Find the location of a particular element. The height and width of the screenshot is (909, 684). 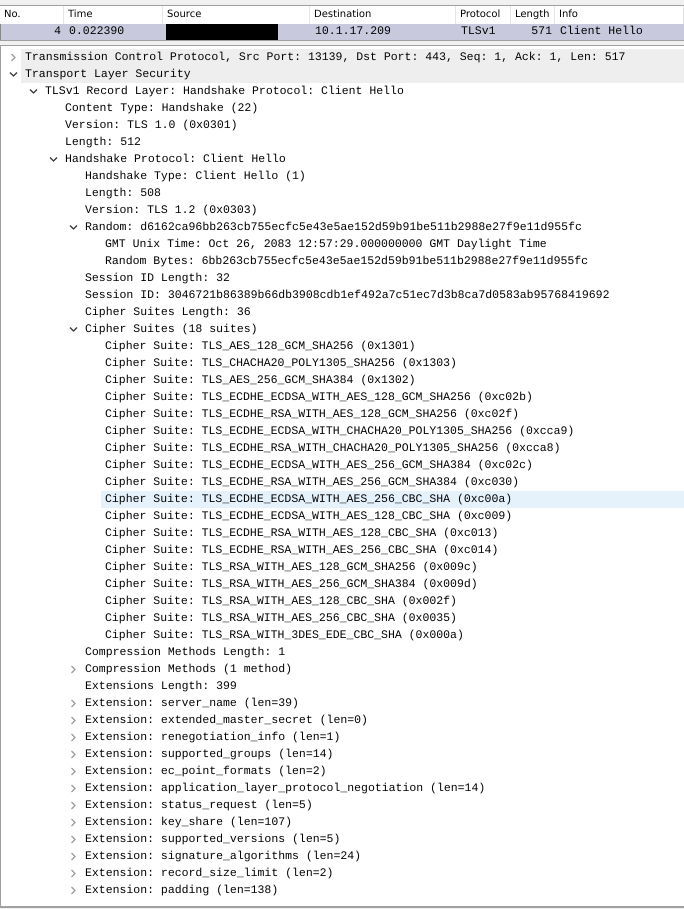

tree-item: Cipher Suite: TLS_RSA_WITH_AES_256_GCM_SHA384 (0x009d) is located at coordinates (291, 584).